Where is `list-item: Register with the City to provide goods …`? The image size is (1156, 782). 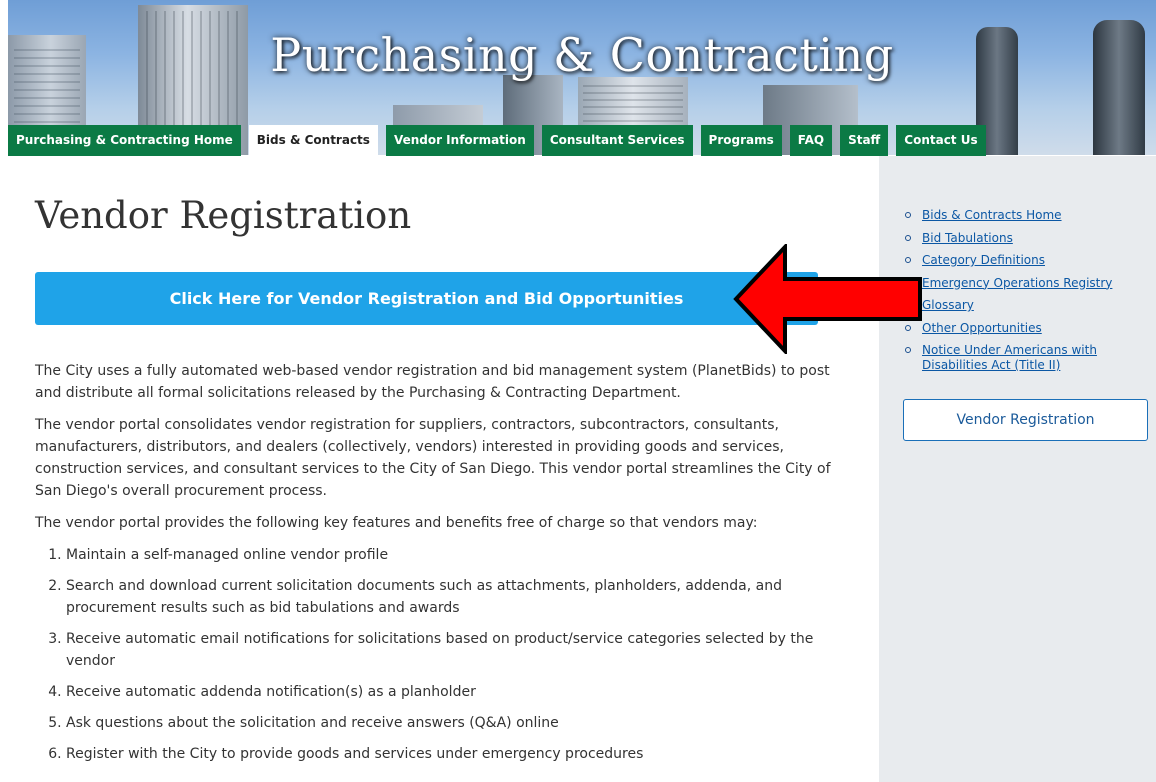
list-item: Register with the City to provide goods … is located at coordinates (458, 754).